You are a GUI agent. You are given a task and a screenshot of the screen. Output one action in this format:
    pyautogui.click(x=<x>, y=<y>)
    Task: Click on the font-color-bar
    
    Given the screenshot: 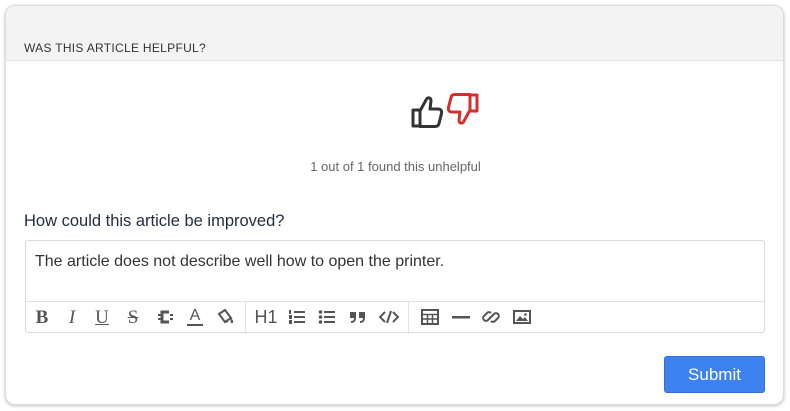 What is the action you would take?
    pyautogui.click(x=195, y=325)
    